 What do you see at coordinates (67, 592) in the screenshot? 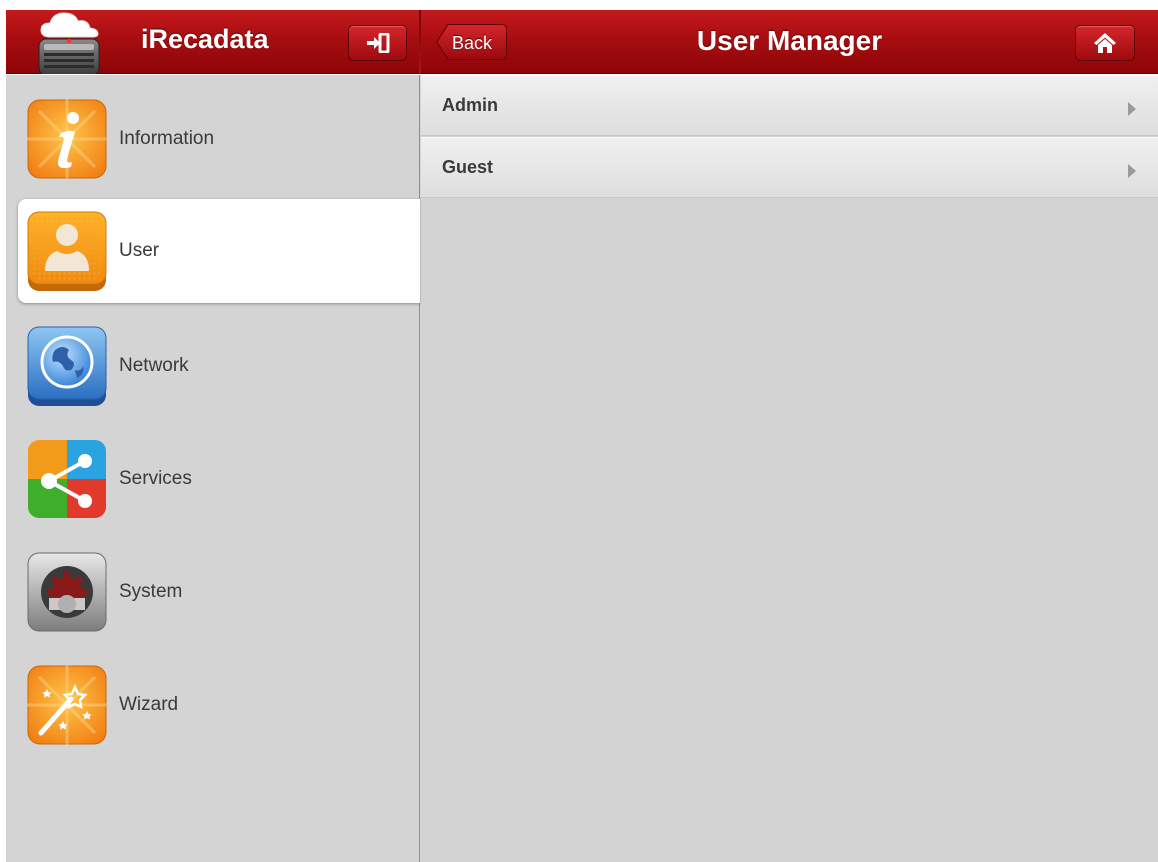
I see `gear-icon` at bounding box center [67, 592].